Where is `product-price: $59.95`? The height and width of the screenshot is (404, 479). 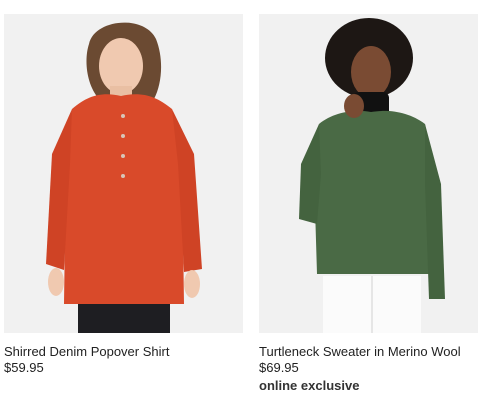
product-price: $59.95 is located at coordinates (24, 367).